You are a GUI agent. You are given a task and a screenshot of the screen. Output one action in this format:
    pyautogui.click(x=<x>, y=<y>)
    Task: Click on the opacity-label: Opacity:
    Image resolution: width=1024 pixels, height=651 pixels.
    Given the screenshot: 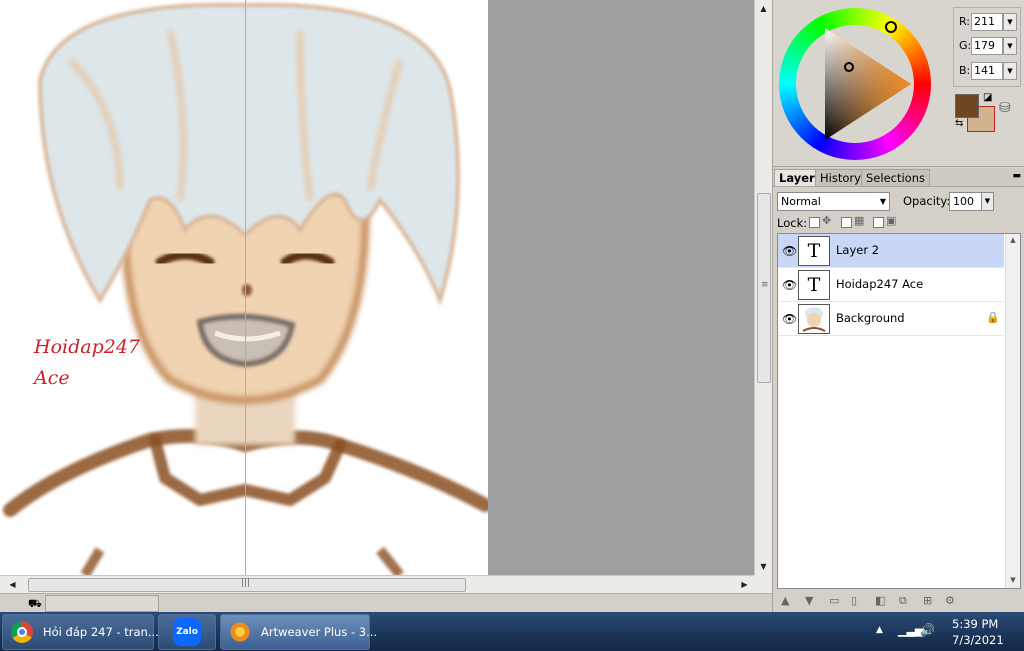 What is the action you would take?
    pyautogui.click(x=927, y=201)
    